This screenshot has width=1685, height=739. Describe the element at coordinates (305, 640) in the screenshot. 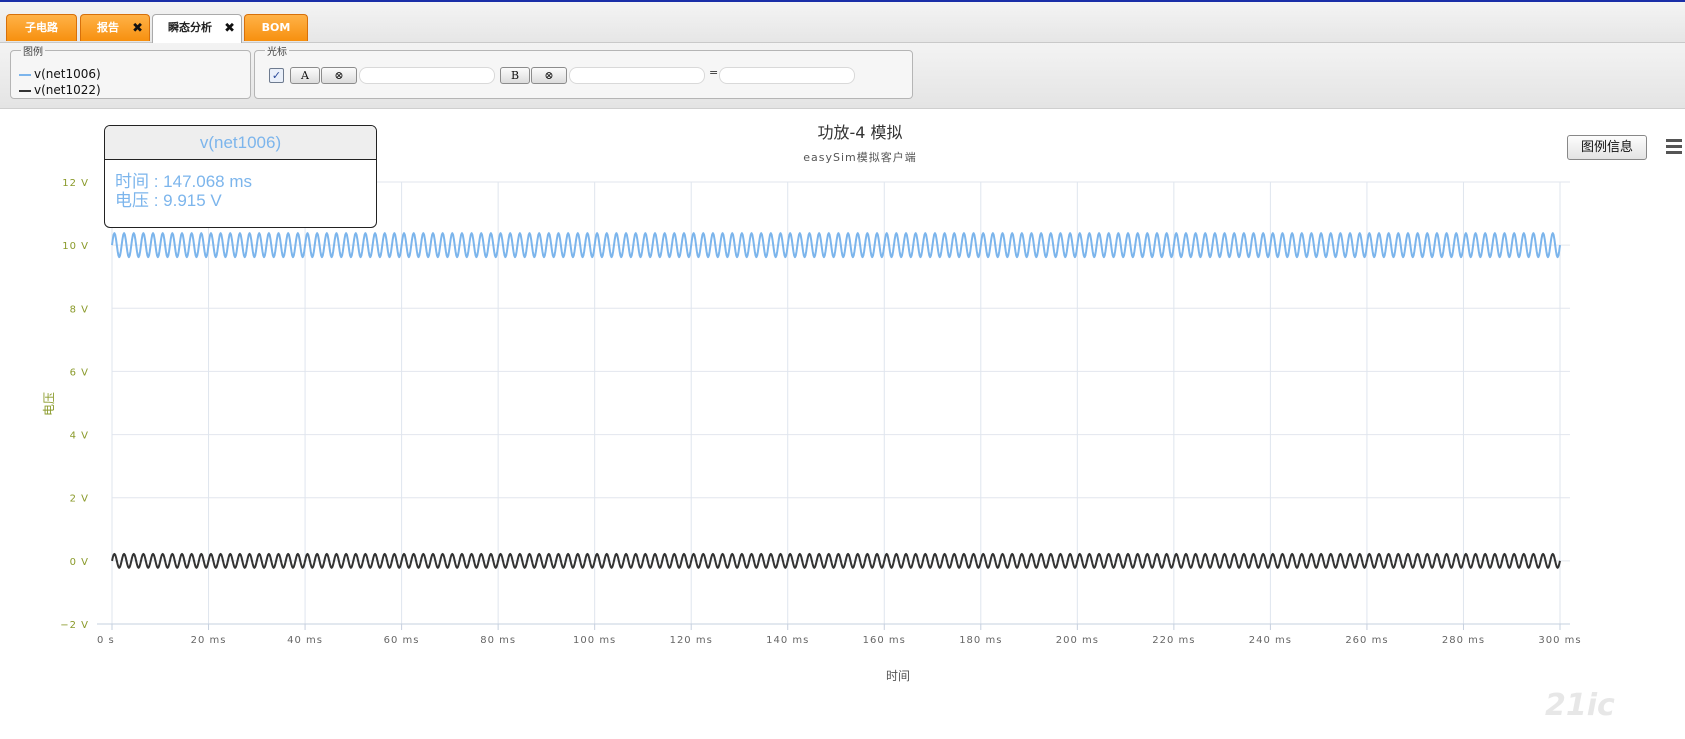

I see `x-tick-label: 40 ms` at that location.